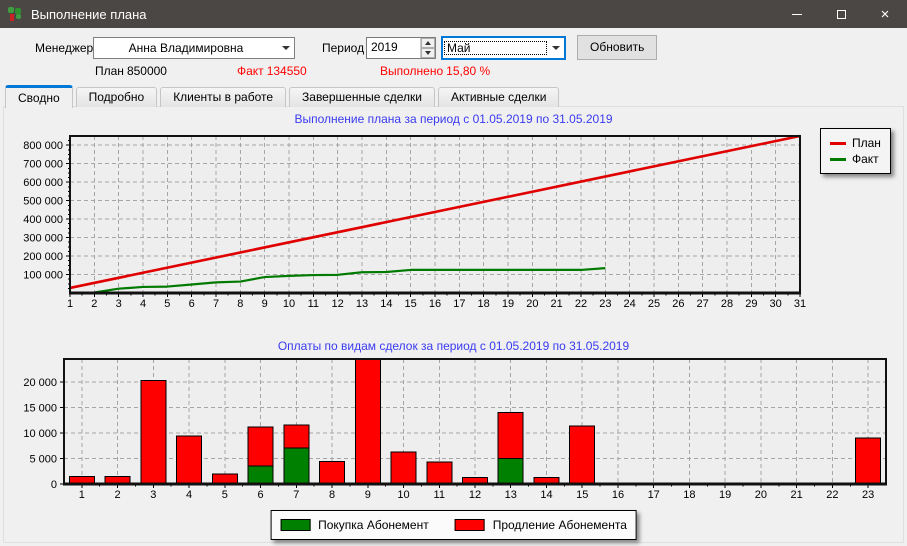 Image resolution: width=907 pixels, height=546 pixels. I want to click on svg-text: 19, so click(725, 495).